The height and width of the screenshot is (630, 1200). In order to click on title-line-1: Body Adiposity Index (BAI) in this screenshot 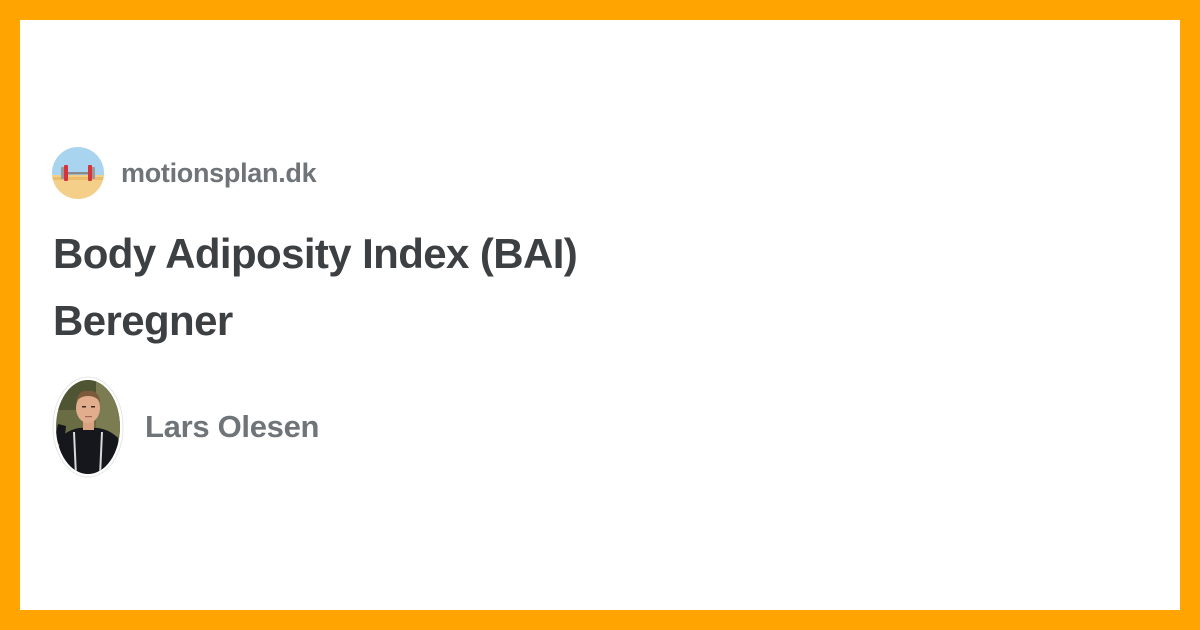, I will do `click(315, 253)`.